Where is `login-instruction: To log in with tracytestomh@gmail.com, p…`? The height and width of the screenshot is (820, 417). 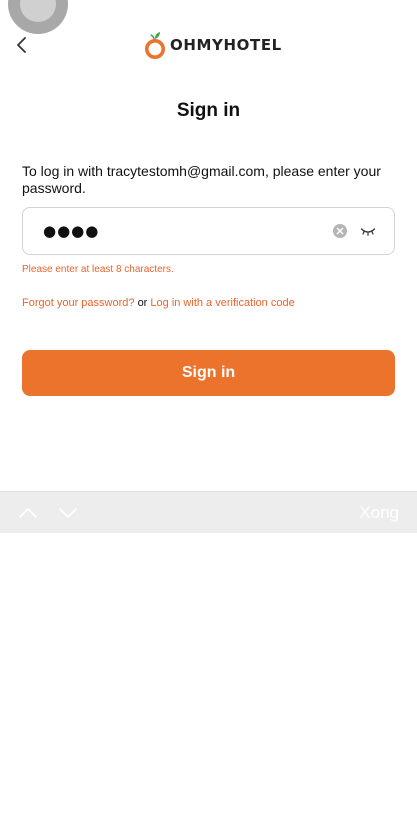
login-instruction: To log in with tracytestomh@gmail.com, p… is located at coordinates (201, 179).